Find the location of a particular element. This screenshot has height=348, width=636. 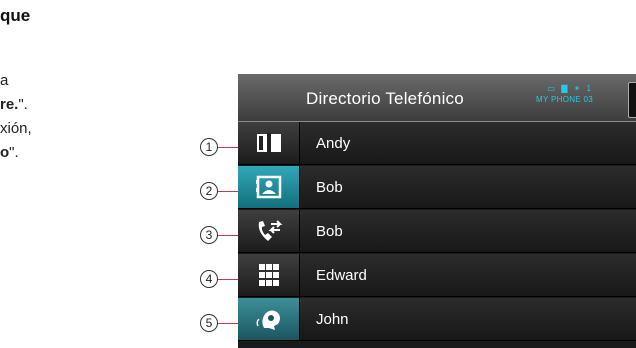

voice-dial-tab is located at coordinates (269, 319).